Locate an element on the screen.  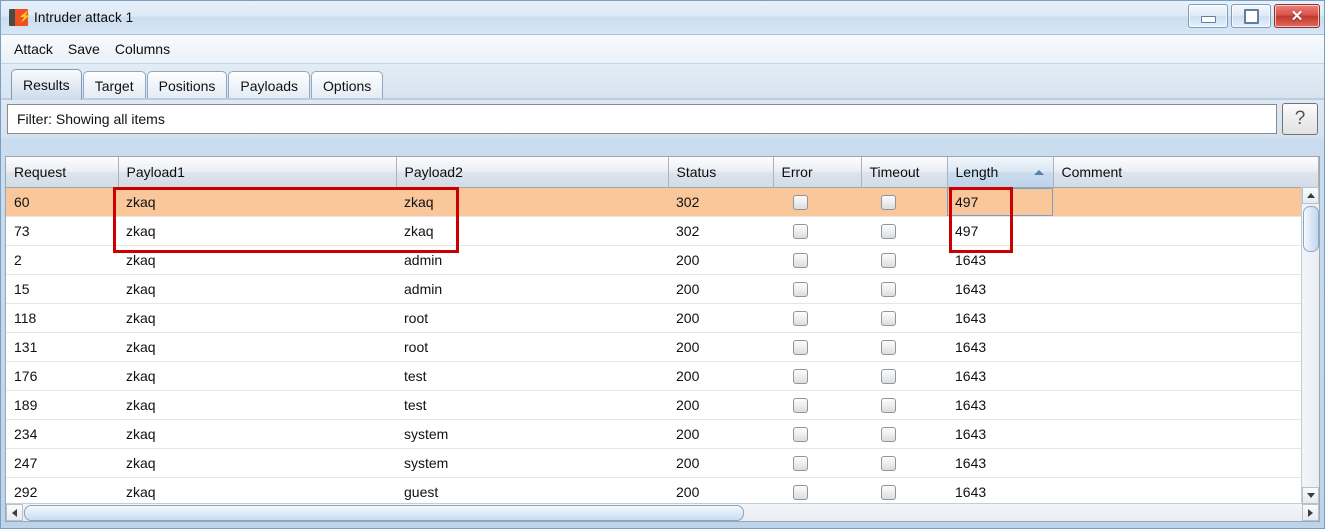
help-button: ? is located at coordinates (1300, 119).